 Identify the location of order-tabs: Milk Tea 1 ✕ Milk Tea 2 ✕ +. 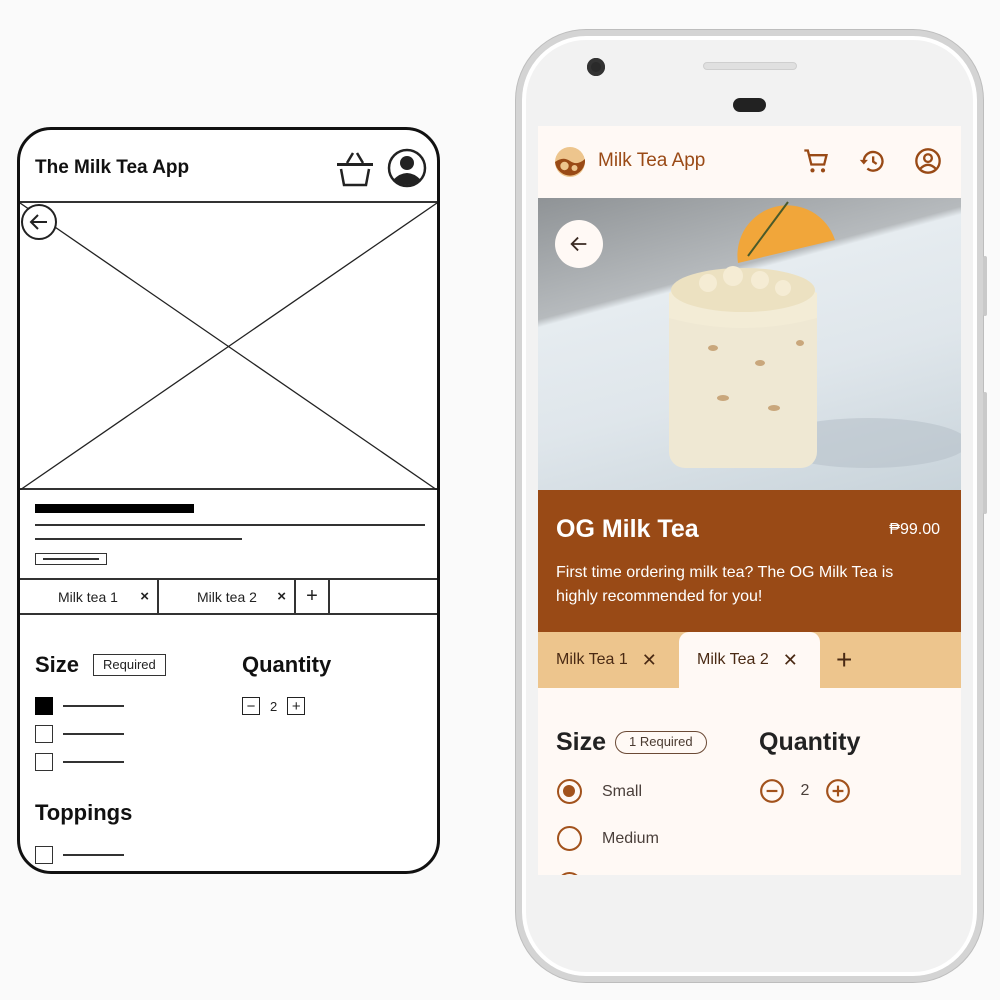
(749, 660).